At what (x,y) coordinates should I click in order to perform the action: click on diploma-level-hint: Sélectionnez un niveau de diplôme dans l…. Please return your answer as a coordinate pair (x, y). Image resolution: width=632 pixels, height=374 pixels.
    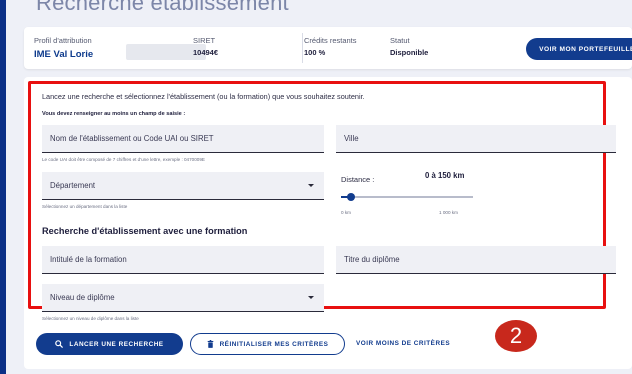
    Looking at the image, I should click on (90, 318).